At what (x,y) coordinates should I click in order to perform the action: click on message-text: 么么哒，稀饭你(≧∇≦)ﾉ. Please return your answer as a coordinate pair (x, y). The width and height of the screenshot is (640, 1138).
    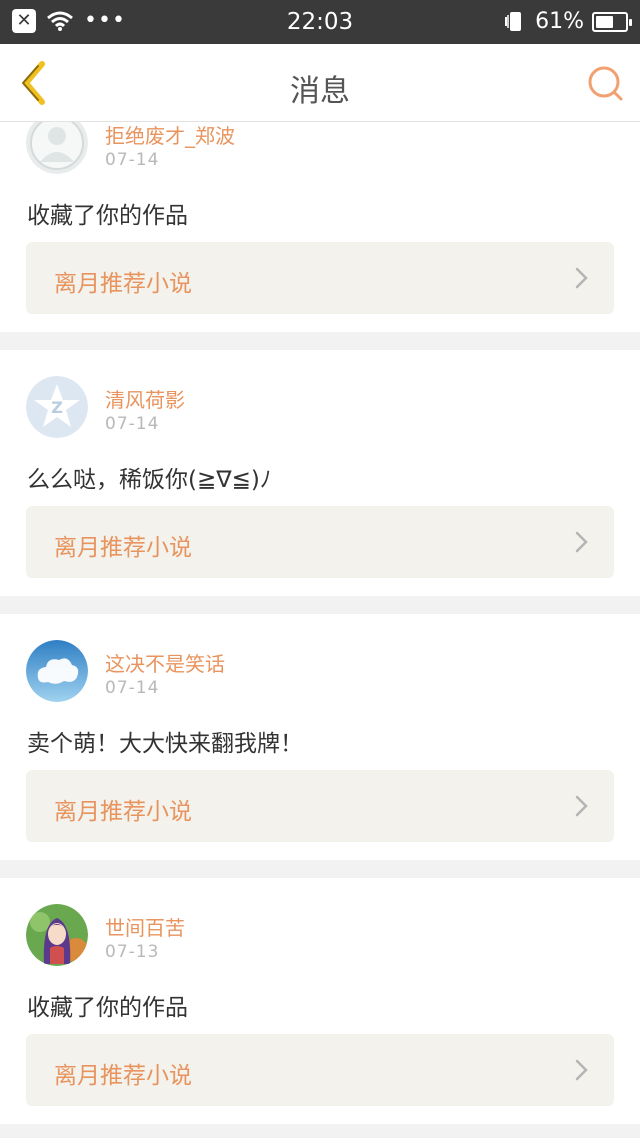
    Looking at the image, I should click on (149, 480).